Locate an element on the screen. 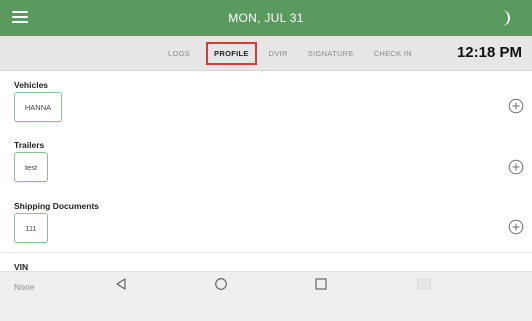 This screenshot has width=532, height=321. section-divider is located at coordinates (266, 252).